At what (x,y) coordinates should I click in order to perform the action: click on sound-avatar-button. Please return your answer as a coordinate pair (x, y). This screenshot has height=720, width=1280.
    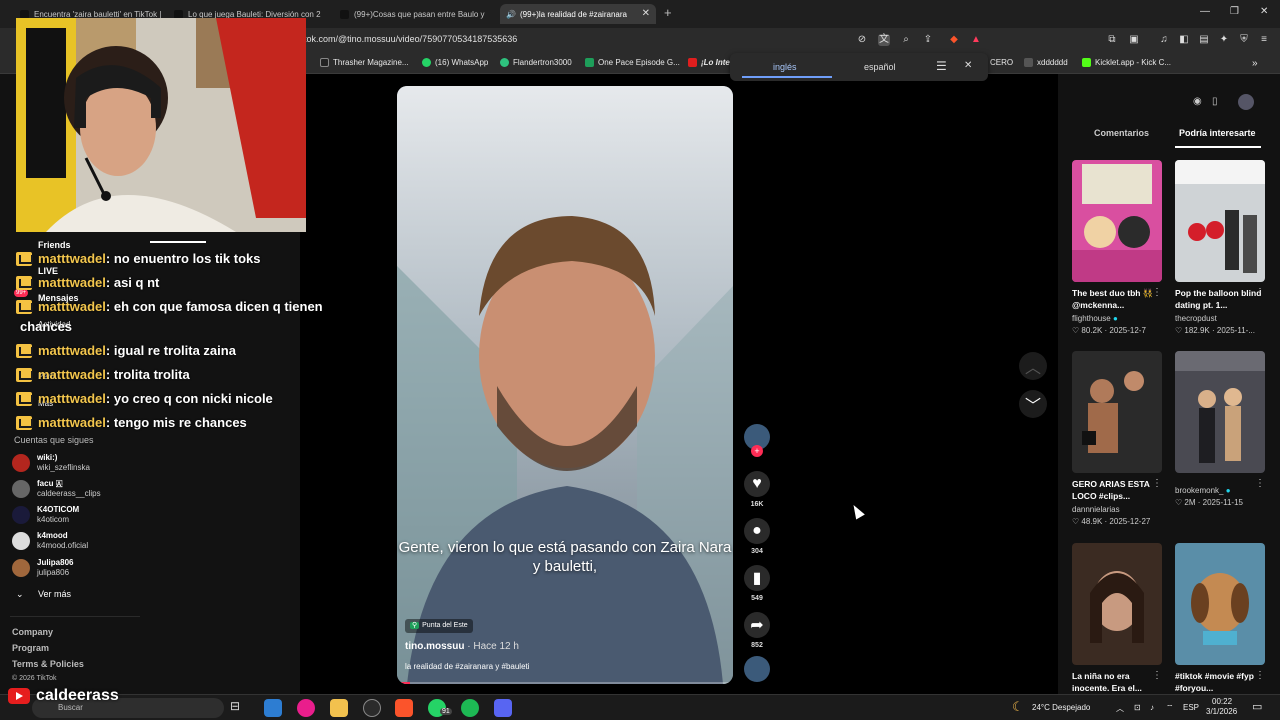
    Looking at the image, I should click on (757, 669).